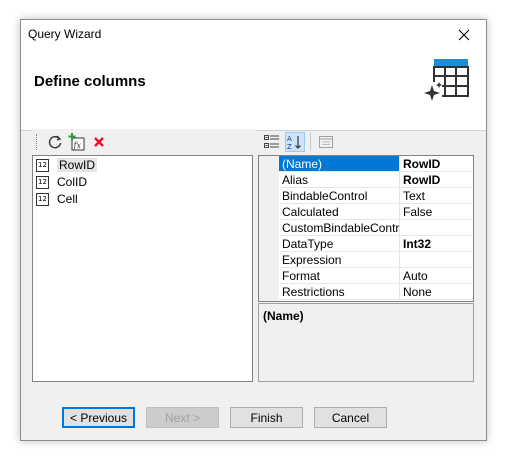 This screenshot has width=507, height=463. I want to click on window-title: Query Wizard, so click(65, 34).